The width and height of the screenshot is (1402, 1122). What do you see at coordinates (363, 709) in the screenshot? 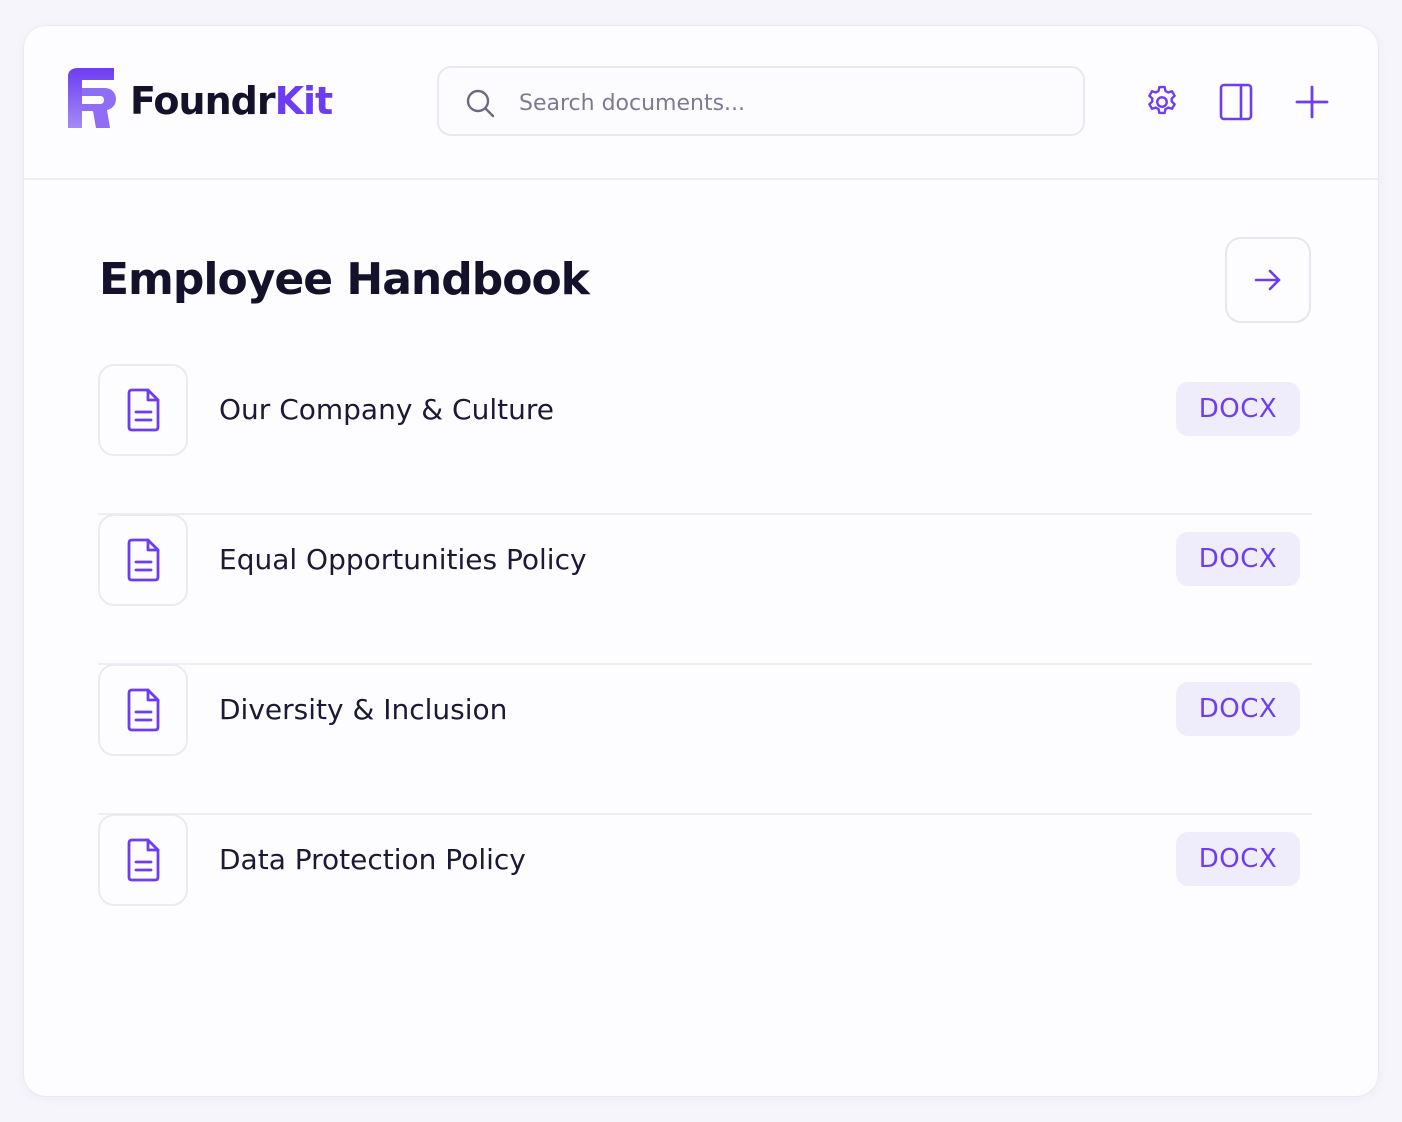
I see `document-name: Diversity & Inclusion` at bounding box center [363, 709].